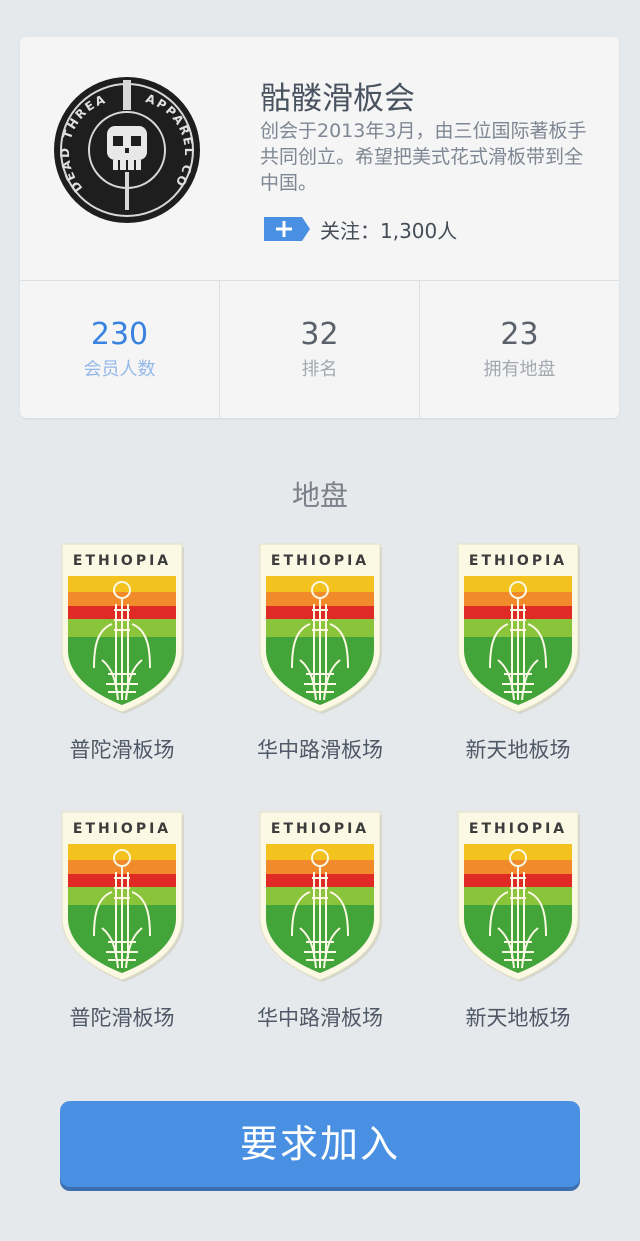 This screenshot has width=640, height=1241. Describe the element at coordinates (423, 157) in the screenshot. I see `club-description: 创会于2013年3月，由三位国际著板手共同创立。希望把美式花式滑板带到全中国。` at that location.